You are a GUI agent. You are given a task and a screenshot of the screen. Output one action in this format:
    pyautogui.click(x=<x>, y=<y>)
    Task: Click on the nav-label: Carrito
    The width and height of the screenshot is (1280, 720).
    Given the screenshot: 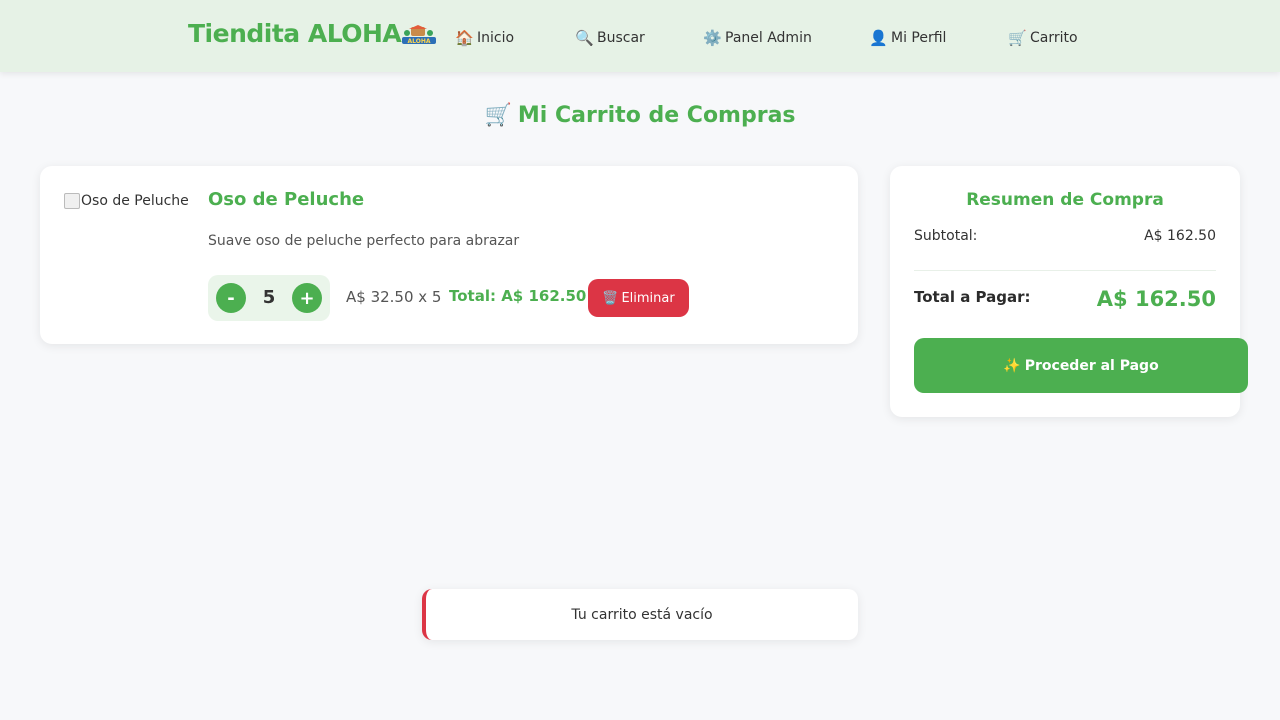 What is the action you would take?
    pyautogui.click(x=1054, y=38)
    